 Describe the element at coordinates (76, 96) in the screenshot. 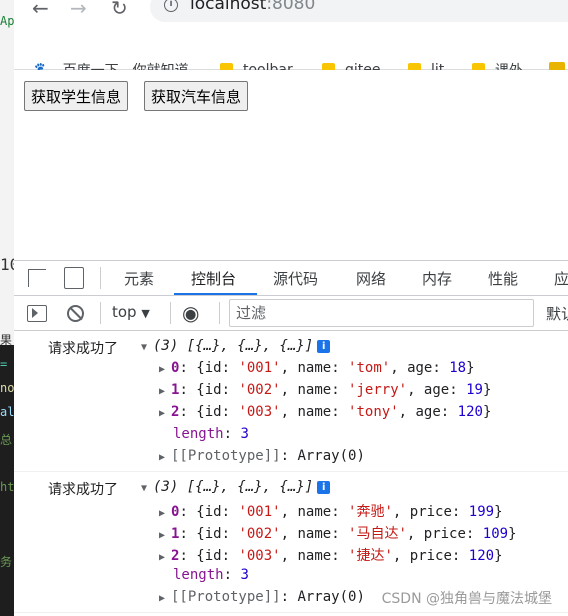

I see `get-student-info-button: 获取学生信息` at that location.